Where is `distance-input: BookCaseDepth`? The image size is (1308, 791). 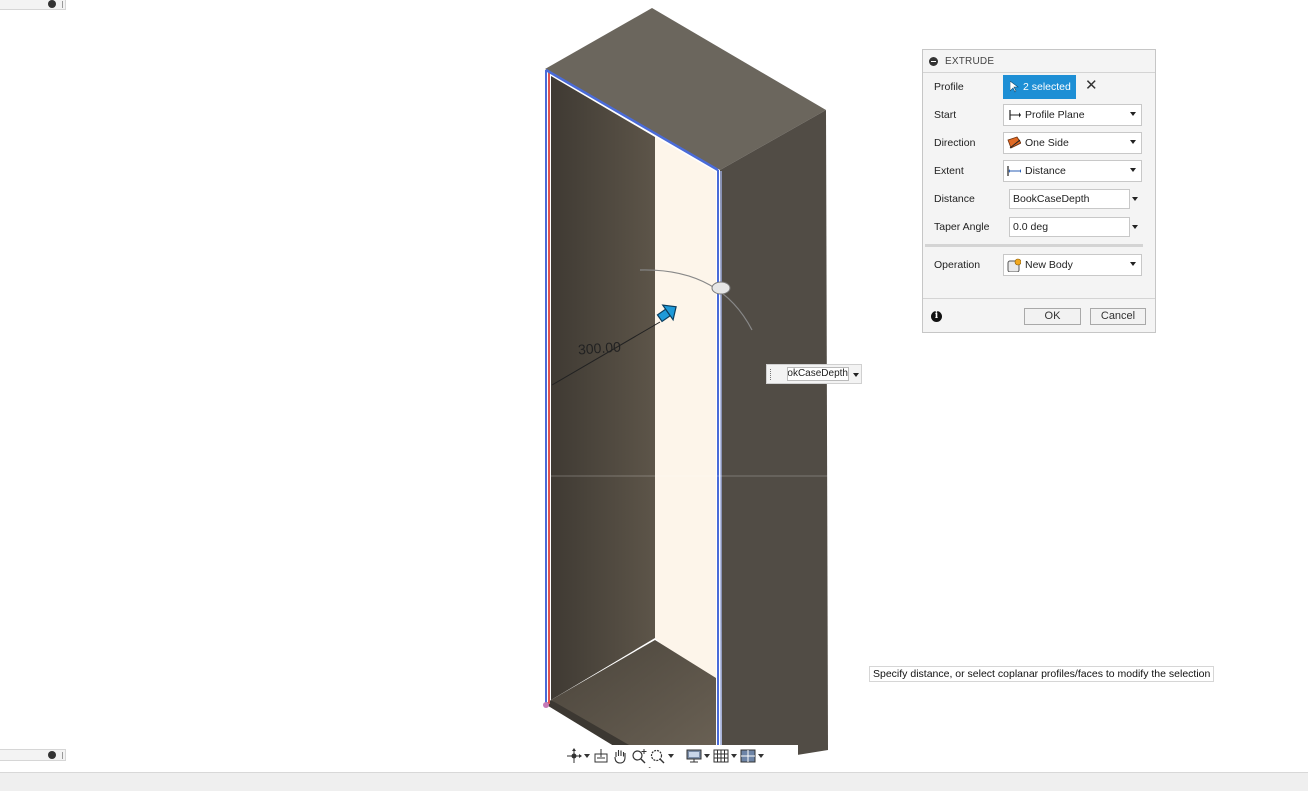 distance-input: BookCaseDepth is located at coordinates (1069, 199).